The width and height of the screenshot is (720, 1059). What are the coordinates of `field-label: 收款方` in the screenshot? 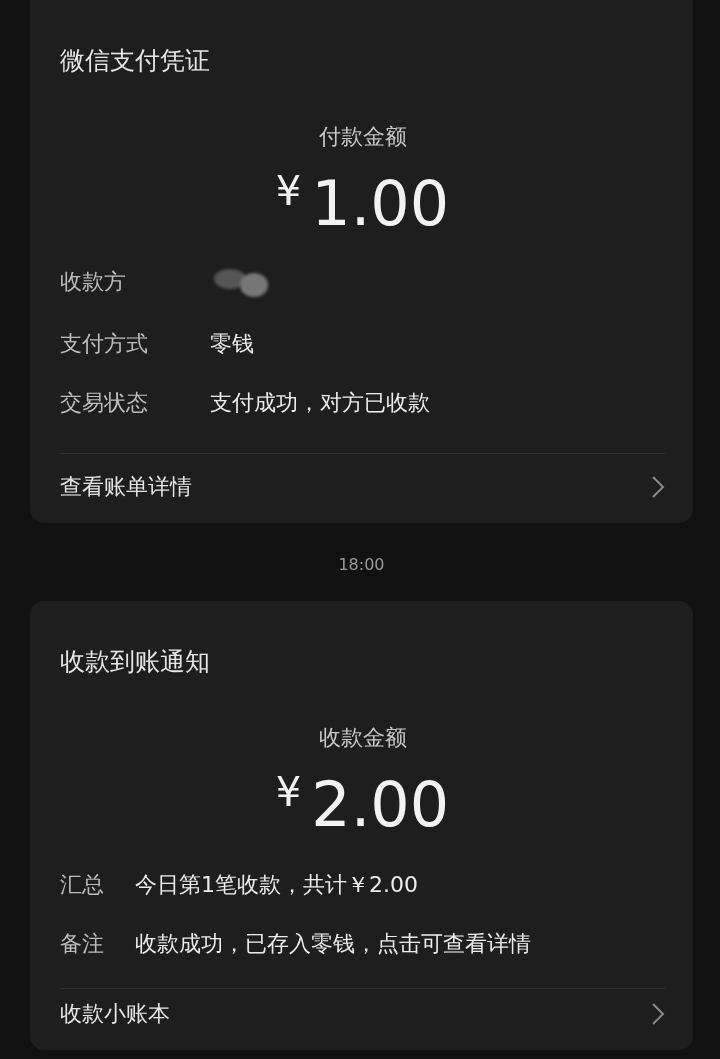 It's located at (93, 282).